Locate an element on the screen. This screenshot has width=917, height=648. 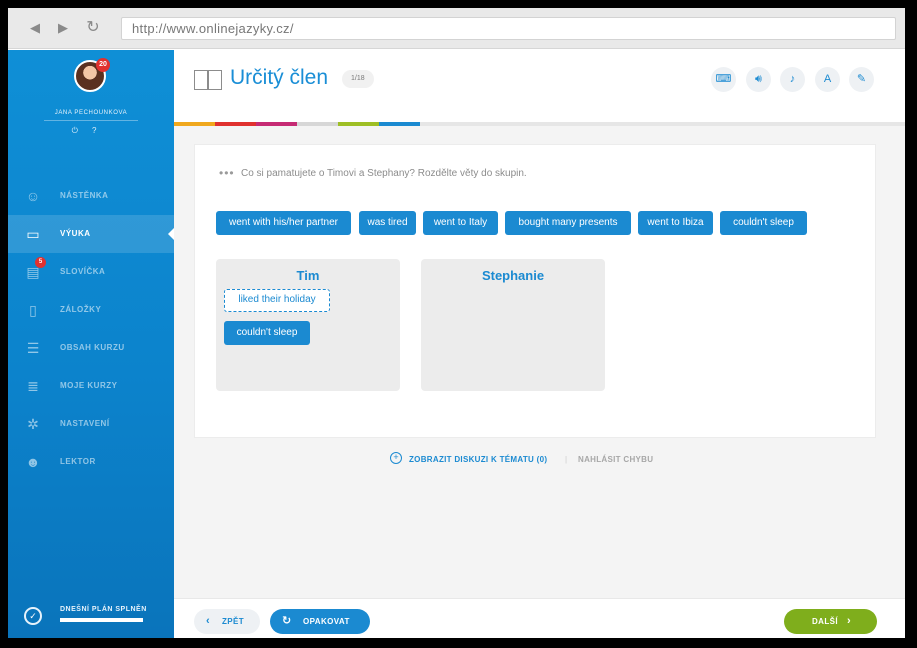
notification-badge: 20 is located at coordinates (103, 65).